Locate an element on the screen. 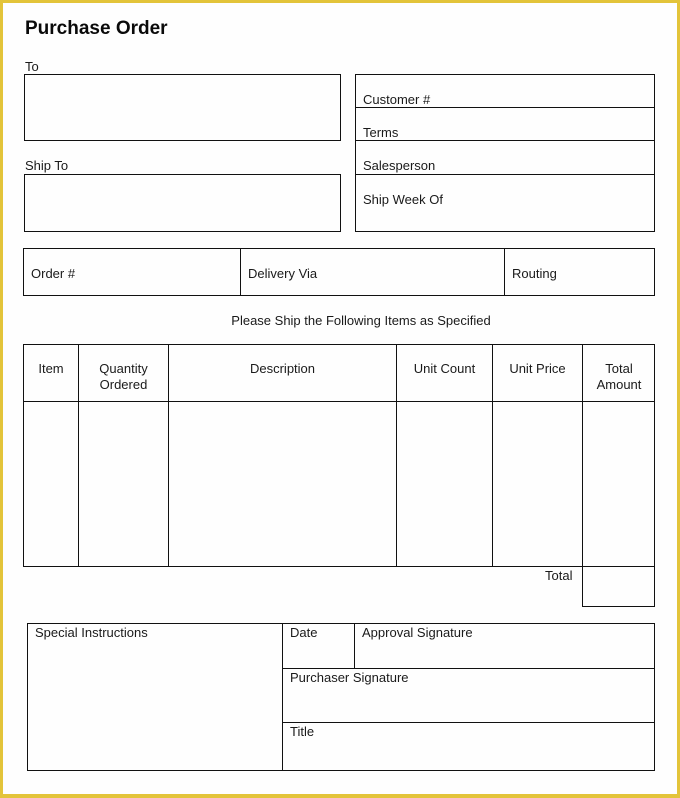 The image size is (680, 798). order-number-label: Order # is located at coordinates (53, 273).